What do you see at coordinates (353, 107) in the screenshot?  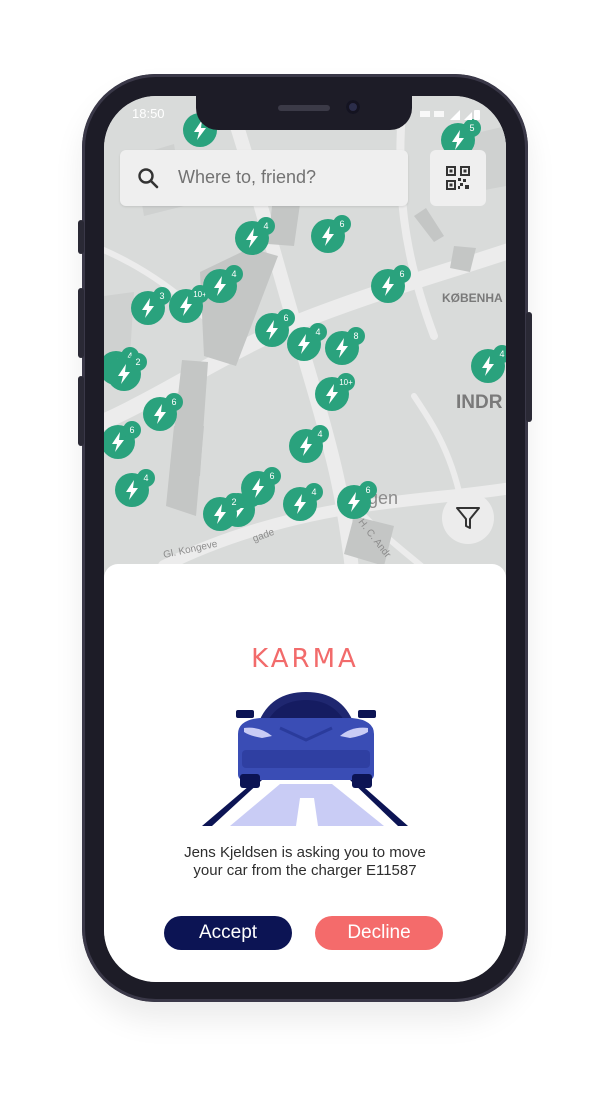 I see `front-camera` at bounding box center [353, 107].